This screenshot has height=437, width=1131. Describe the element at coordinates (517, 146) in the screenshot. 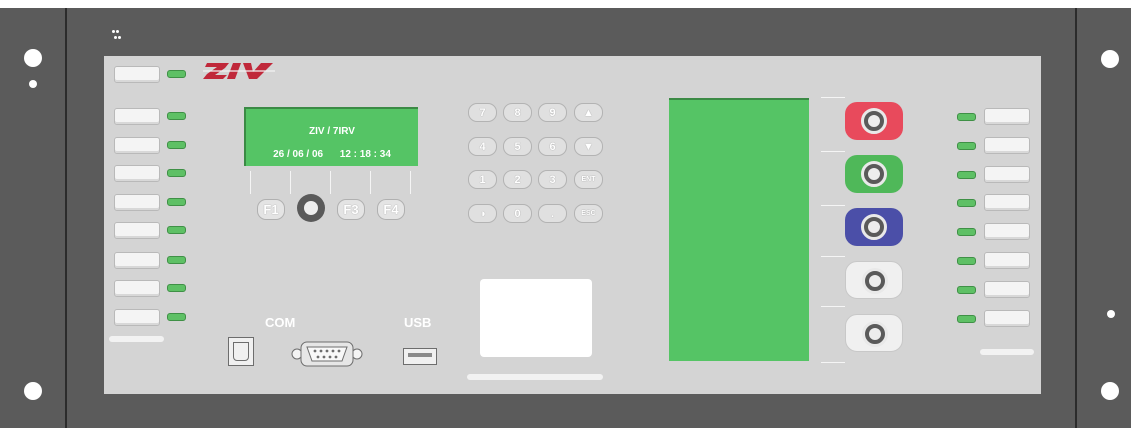

I see `key-5: 5` at that location.